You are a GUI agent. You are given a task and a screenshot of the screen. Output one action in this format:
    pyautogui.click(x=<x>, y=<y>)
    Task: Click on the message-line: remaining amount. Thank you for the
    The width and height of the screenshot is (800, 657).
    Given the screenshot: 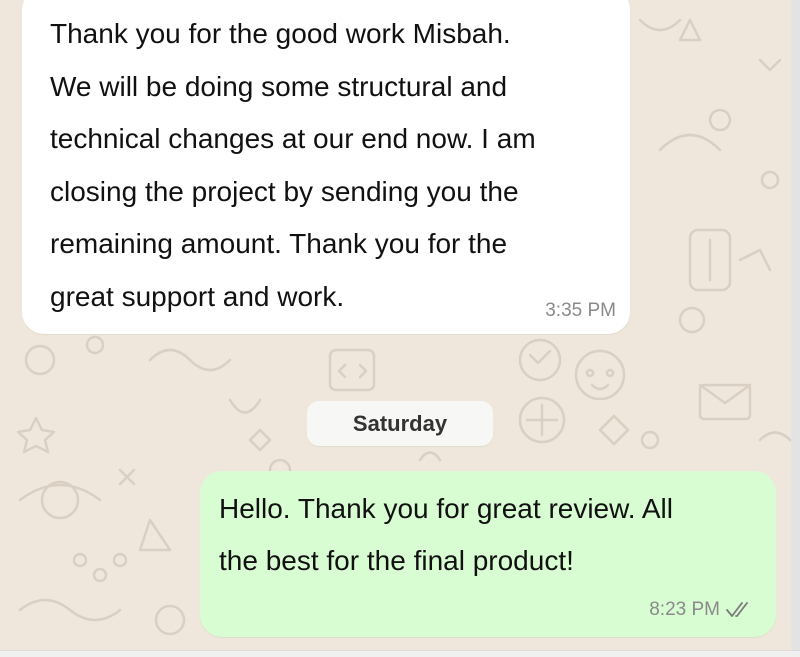 What is the action you would take?
    pyautogui.click(x=279, y=243)
    